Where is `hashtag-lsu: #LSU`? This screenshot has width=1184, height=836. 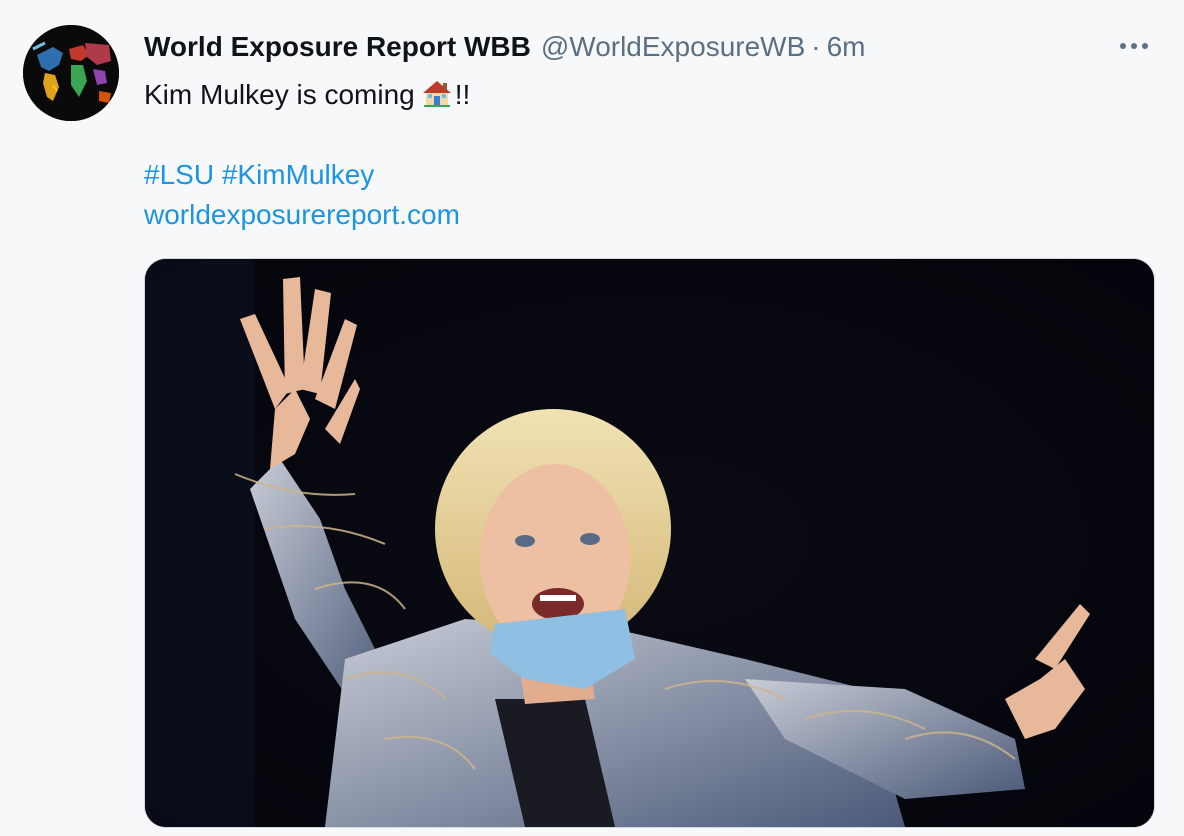 hashtag-lsu: #LSU is located at coordinates (179, 174).